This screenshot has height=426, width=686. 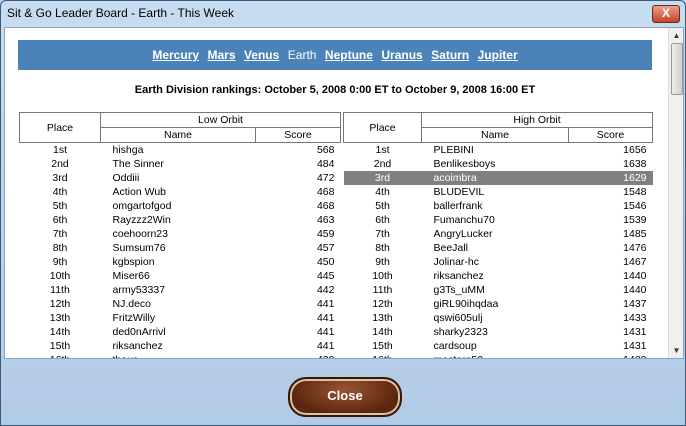 I want to click on name-cell: Miser66, so click(x=131, y=276).